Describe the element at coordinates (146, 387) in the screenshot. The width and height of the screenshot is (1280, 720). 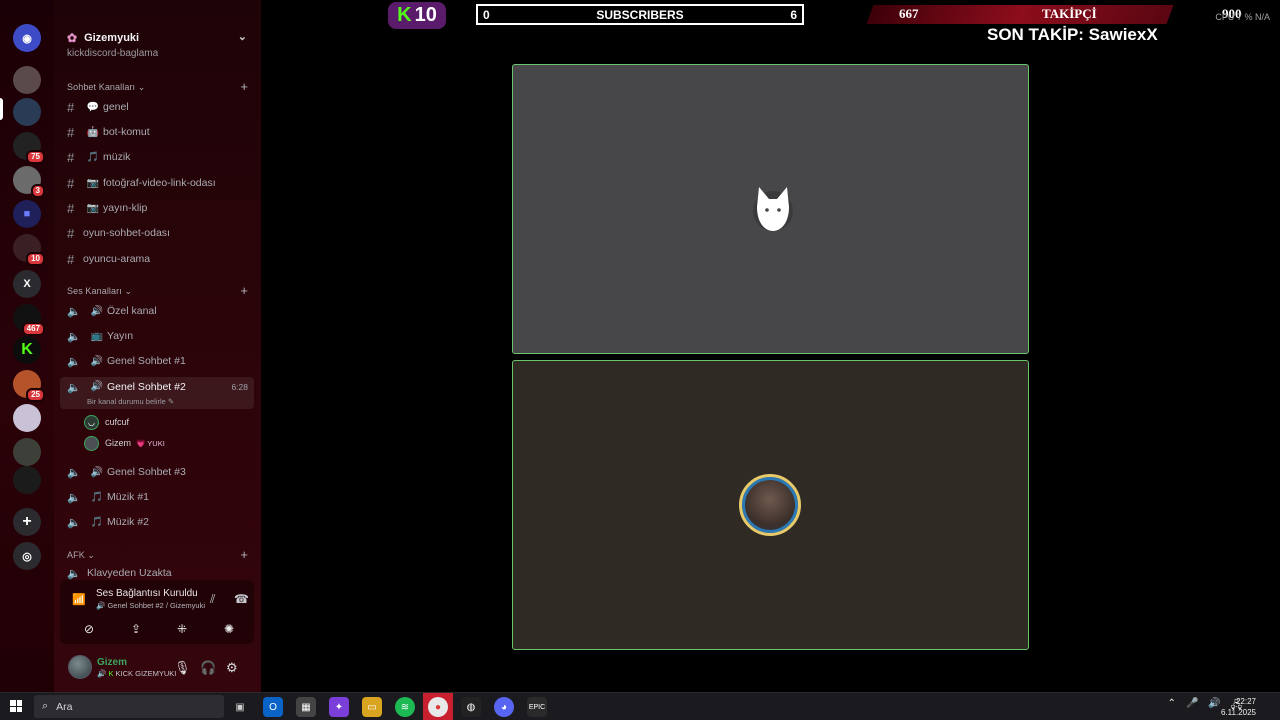
I see `channel-label: Genel Sohbet #2` at that location.